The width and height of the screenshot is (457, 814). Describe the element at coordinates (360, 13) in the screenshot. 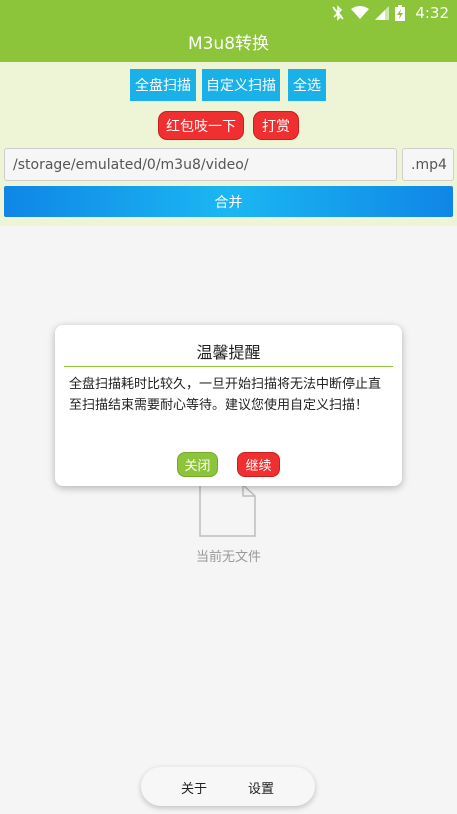

I see `wifi-icon` at that location.